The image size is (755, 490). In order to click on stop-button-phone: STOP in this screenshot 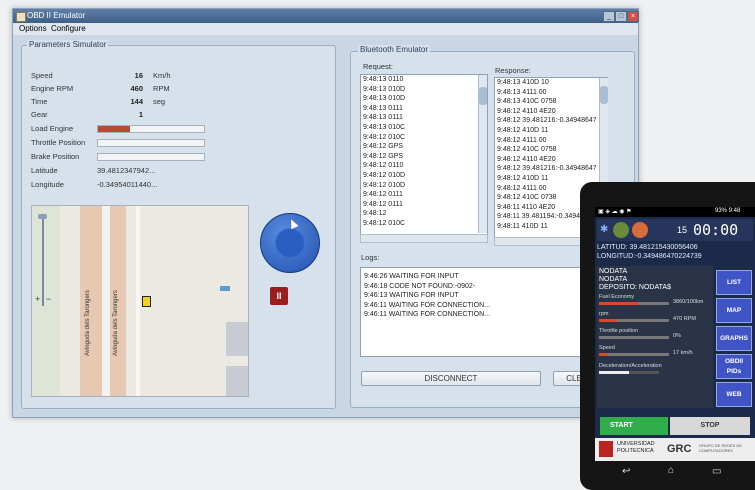, I will do `click(710, 426)`.